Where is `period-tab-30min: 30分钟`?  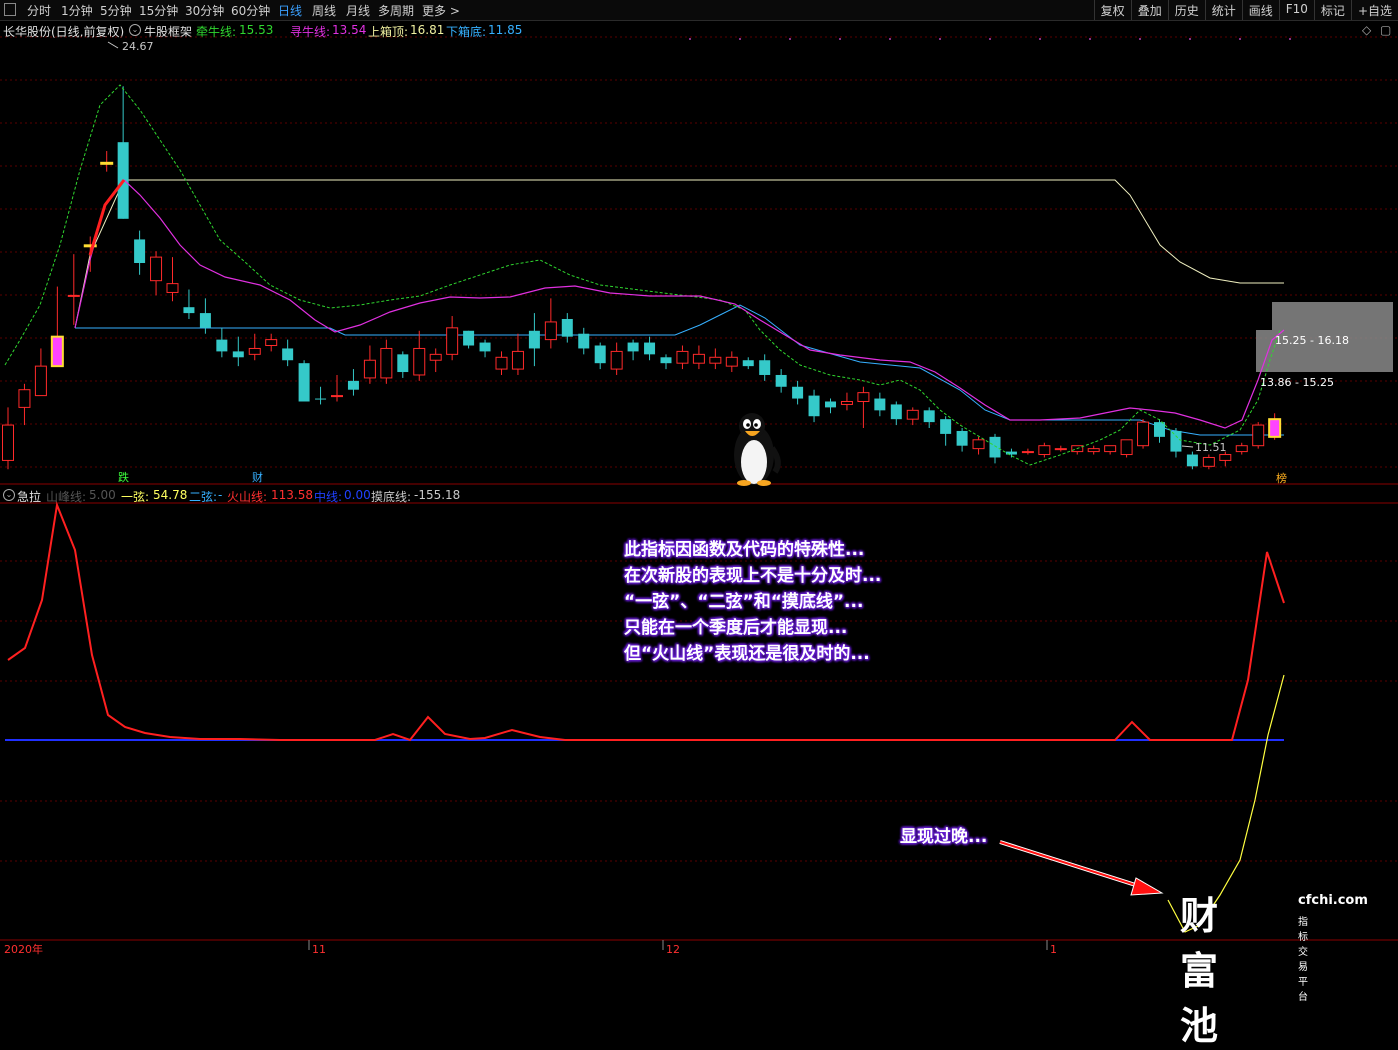
period-tab-30min: 30分钟 is located at coordinates (204, 10).